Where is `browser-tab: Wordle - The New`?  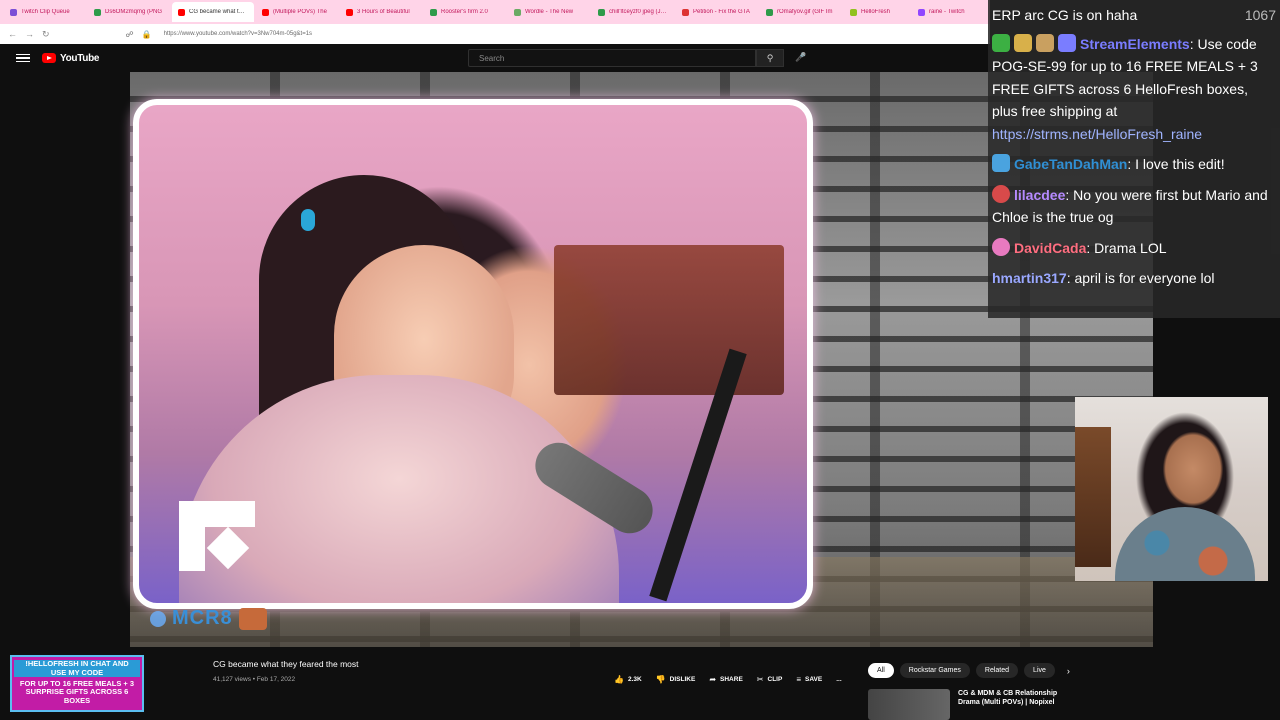 browser-tab: Wordle - The New is located at coordinates (549, 12).